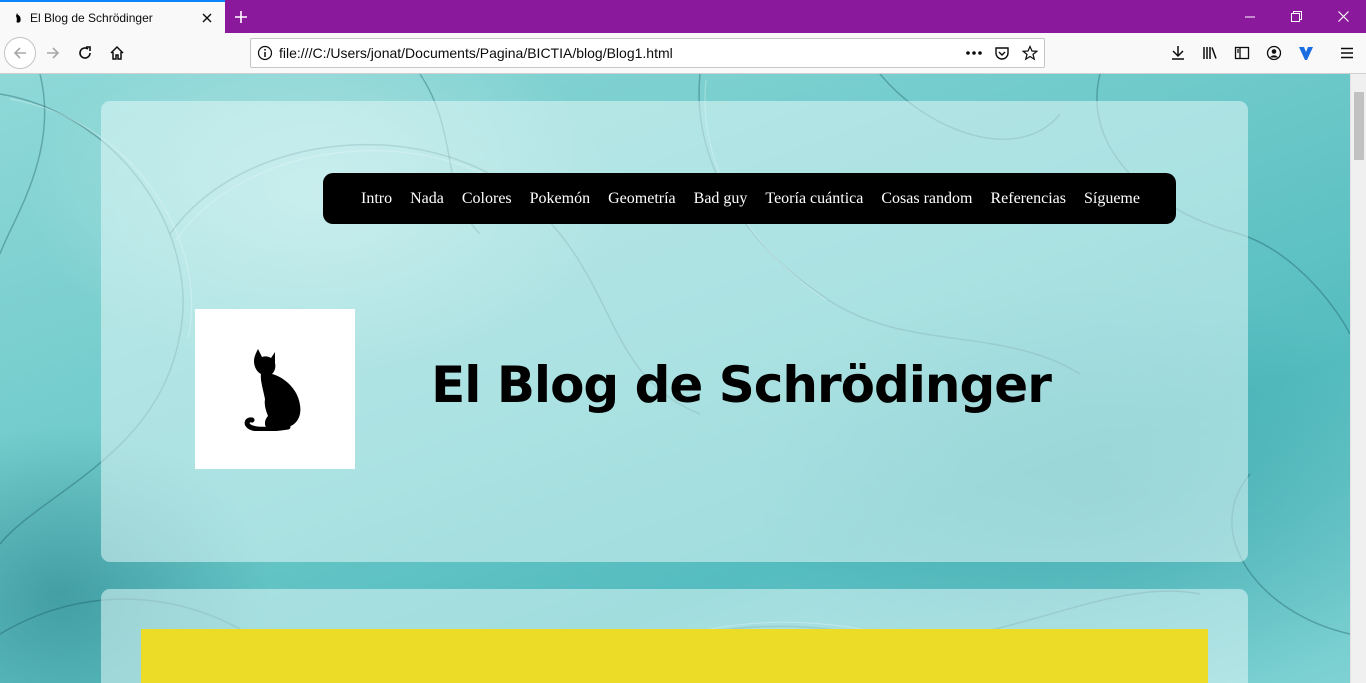 The width and height of the screenshot is (1366, 683). Describe the element at coordinates (117, 53) in the screenshot. I see `home-icon` at that location.